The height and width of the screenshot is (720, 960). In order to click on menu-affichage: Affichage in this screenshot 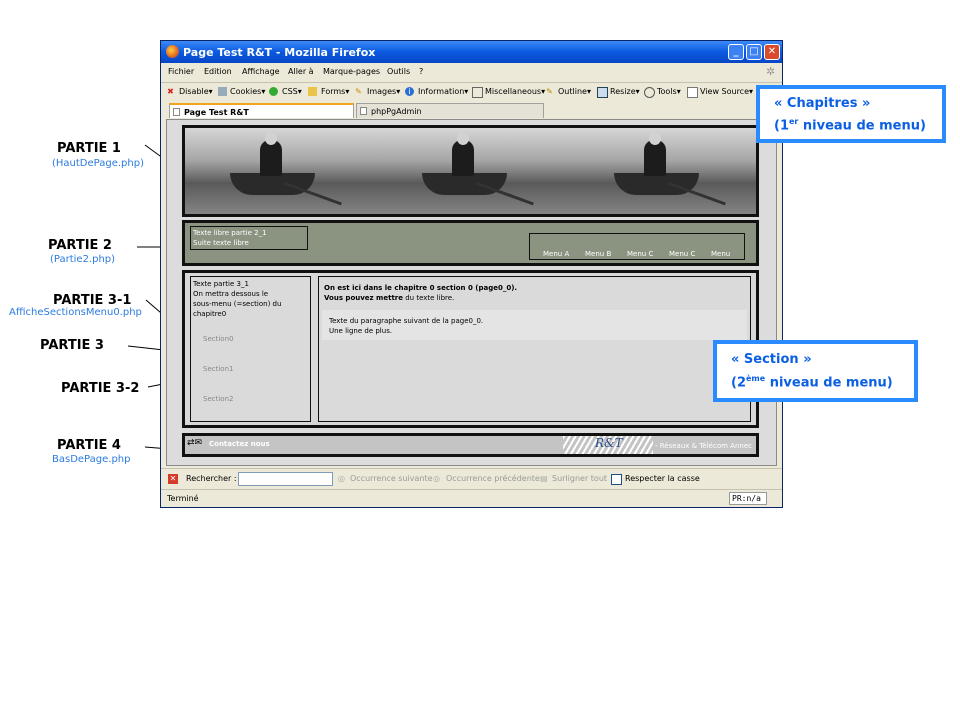, I will do `click(261, 71)`.